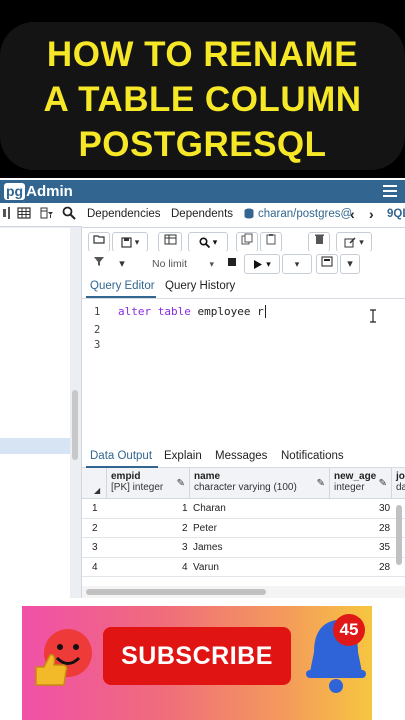 The height and width of the screenshot is (720, 405). Describe the element at coordinates (99, 264) in the screenshot. I see `filter-icon` at that location.